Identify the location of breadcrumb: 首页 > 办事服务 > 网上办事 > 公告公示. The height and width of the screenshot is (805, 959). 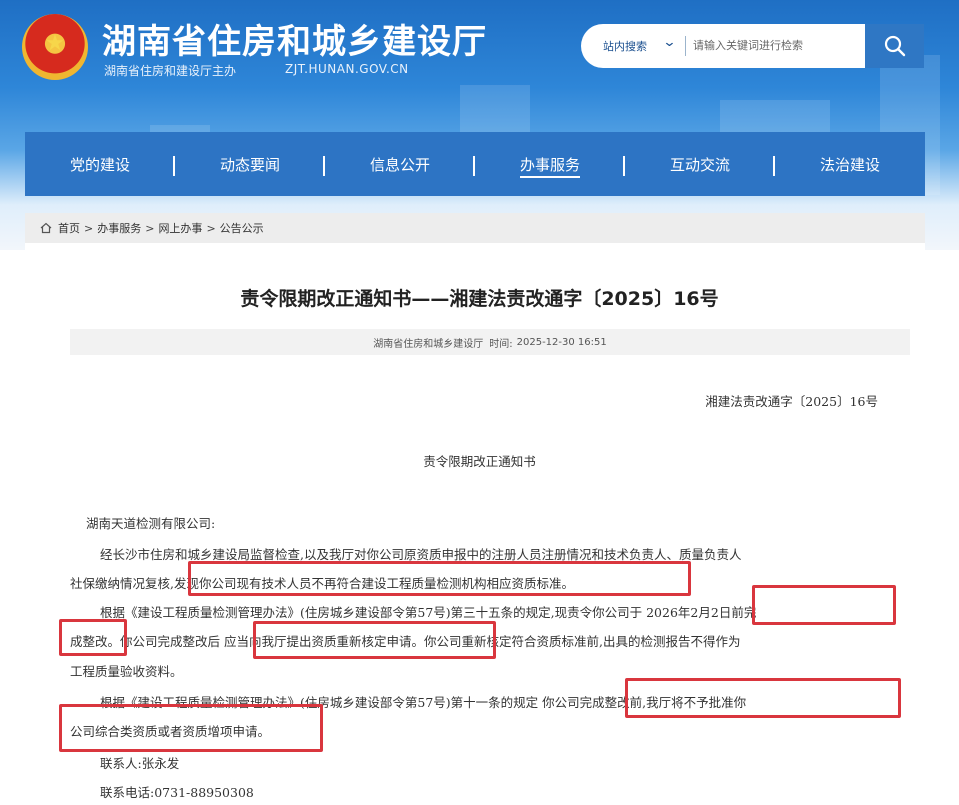
(475, 228).